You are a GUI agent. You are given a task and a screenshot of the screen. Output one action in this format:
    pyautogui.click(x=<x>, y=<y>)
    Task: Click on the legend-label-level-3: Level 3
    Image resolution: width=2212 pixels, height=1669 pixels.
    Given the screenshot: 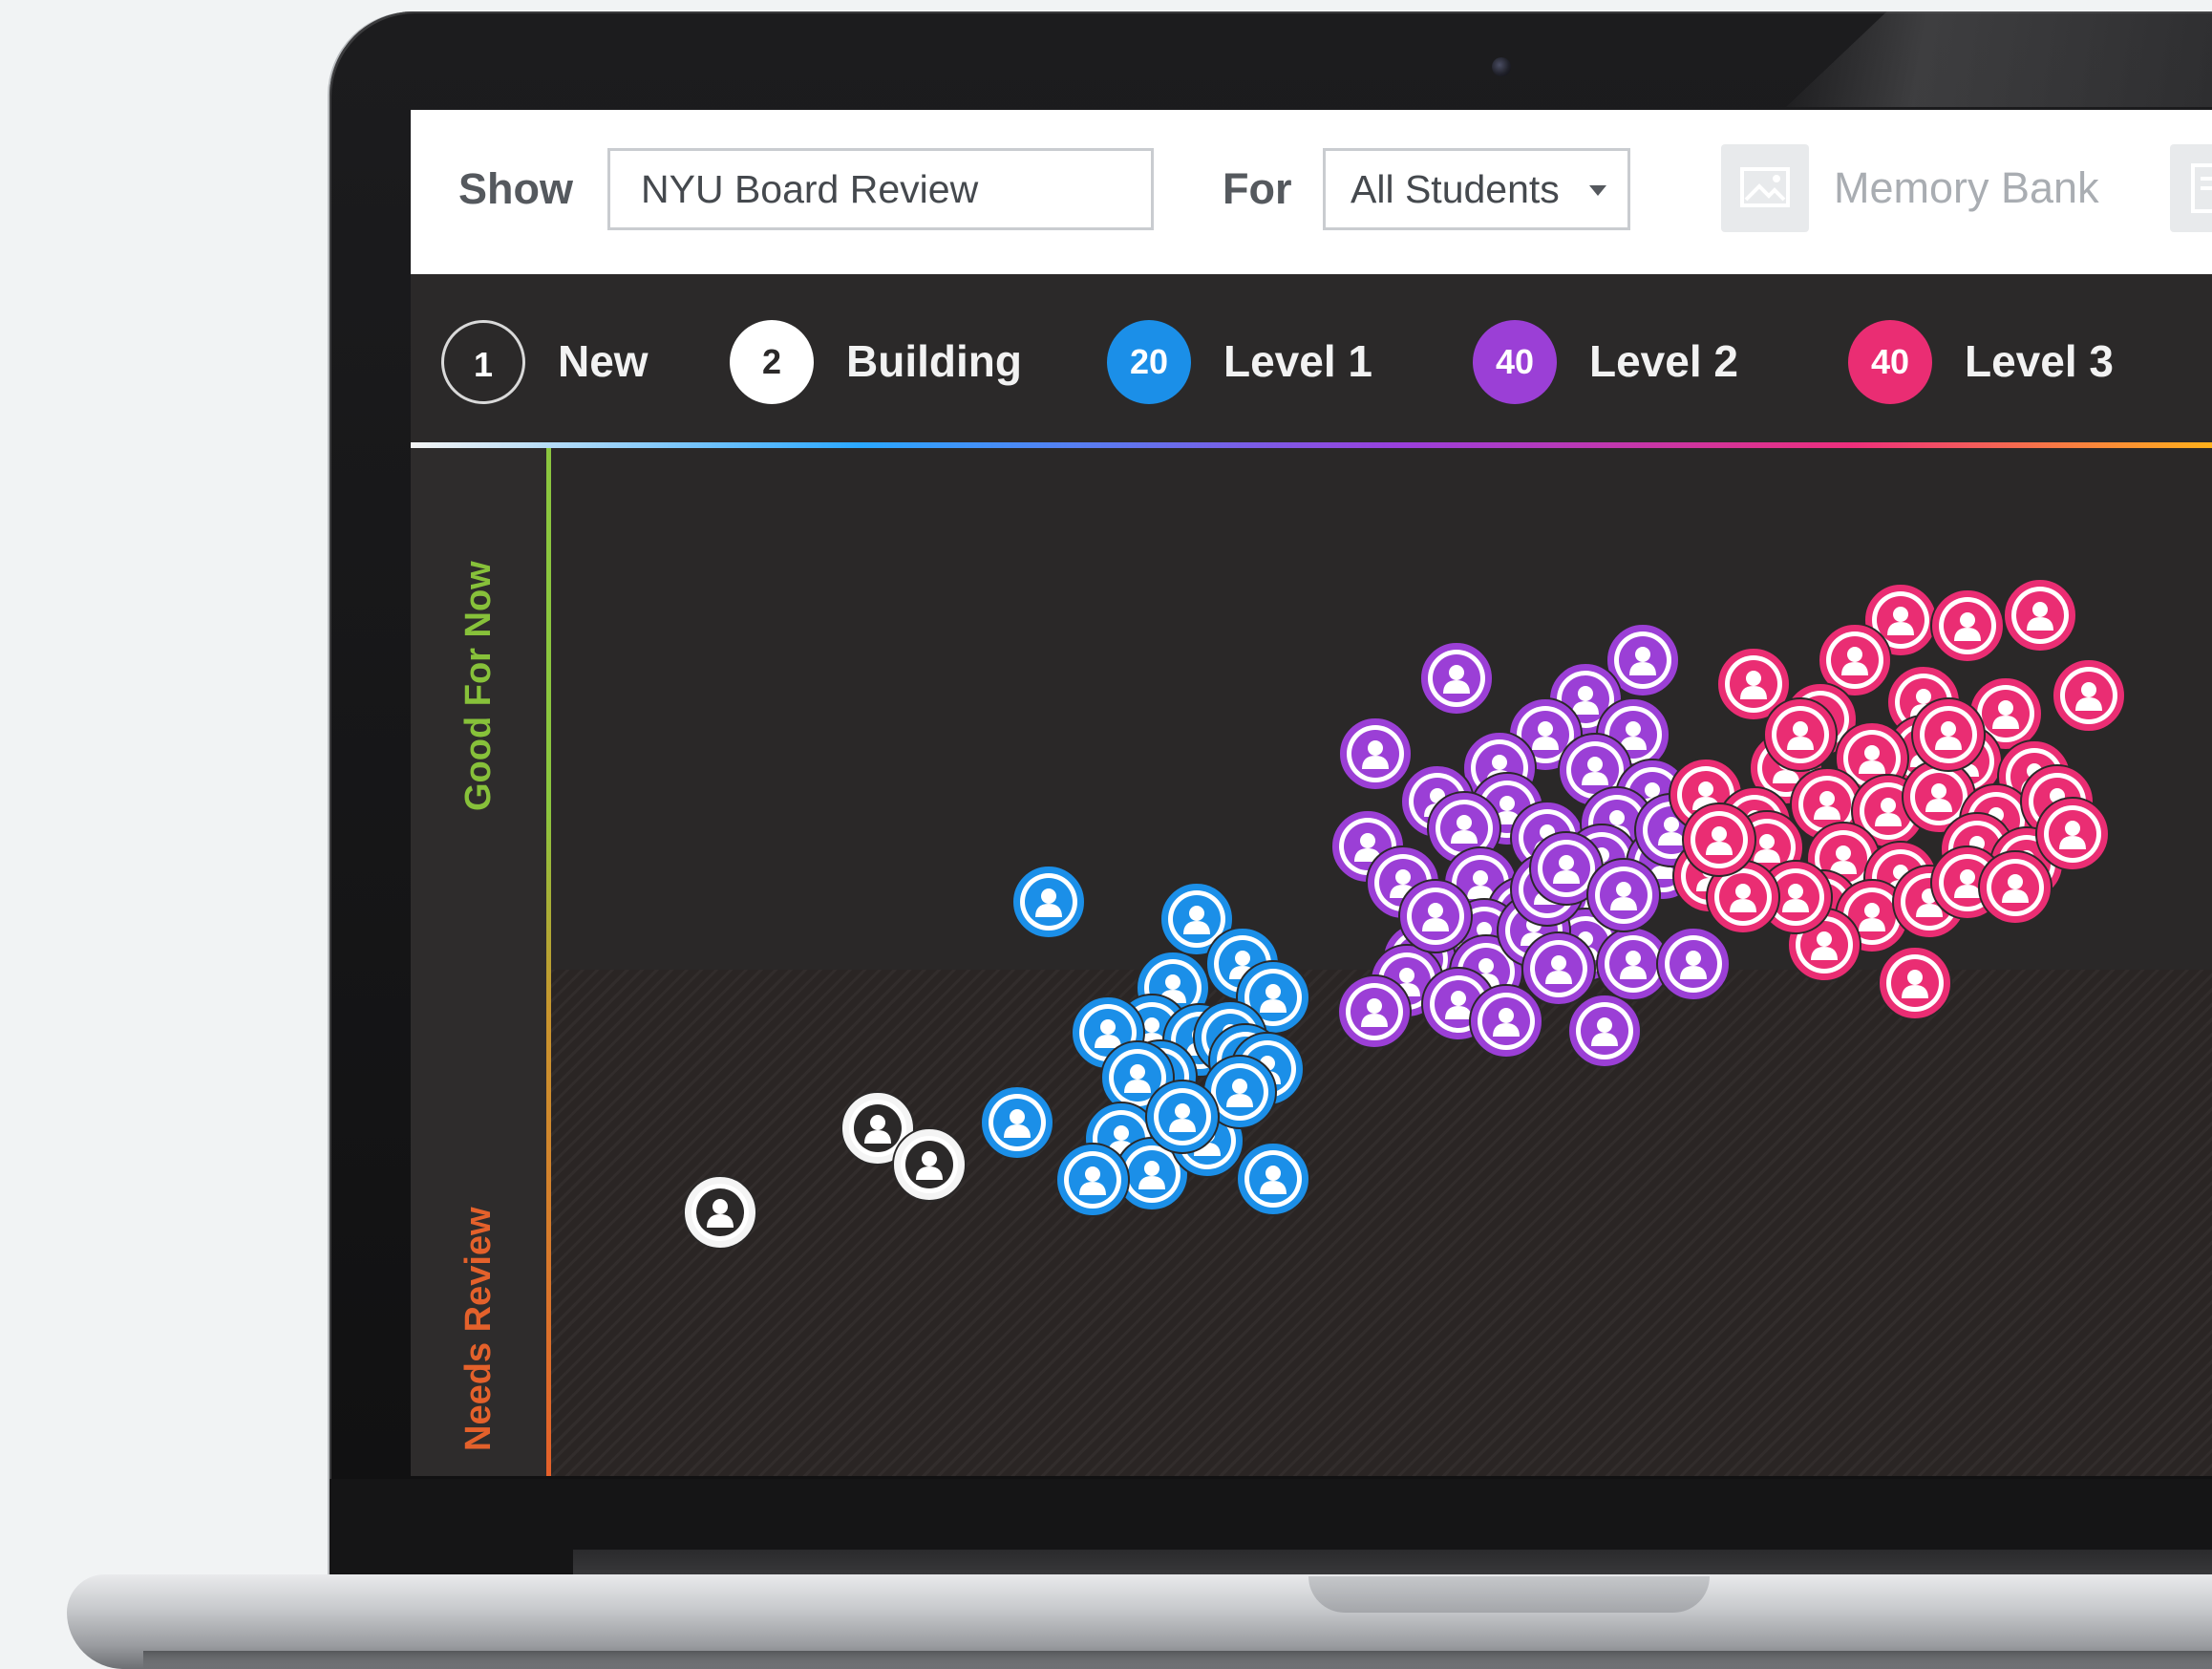 What is the action you would take?
    pyautogui.click(x=2039, y=361)
    